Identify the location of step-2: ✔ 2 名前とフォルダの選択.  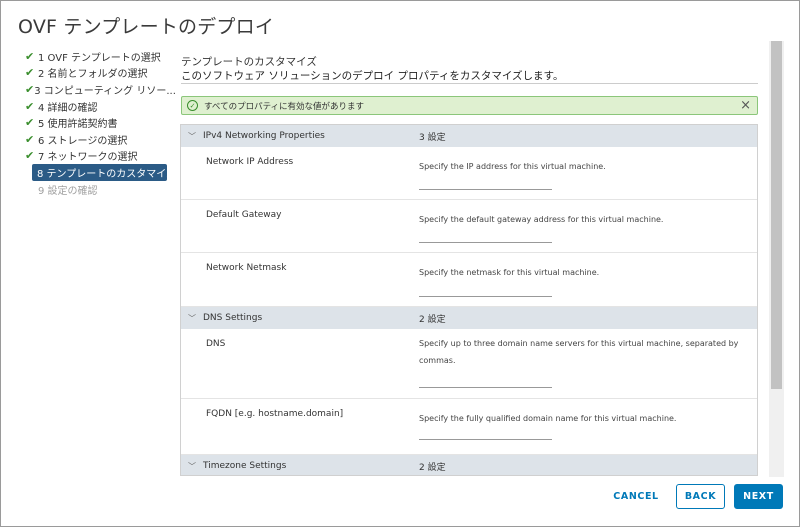
(97, 73).